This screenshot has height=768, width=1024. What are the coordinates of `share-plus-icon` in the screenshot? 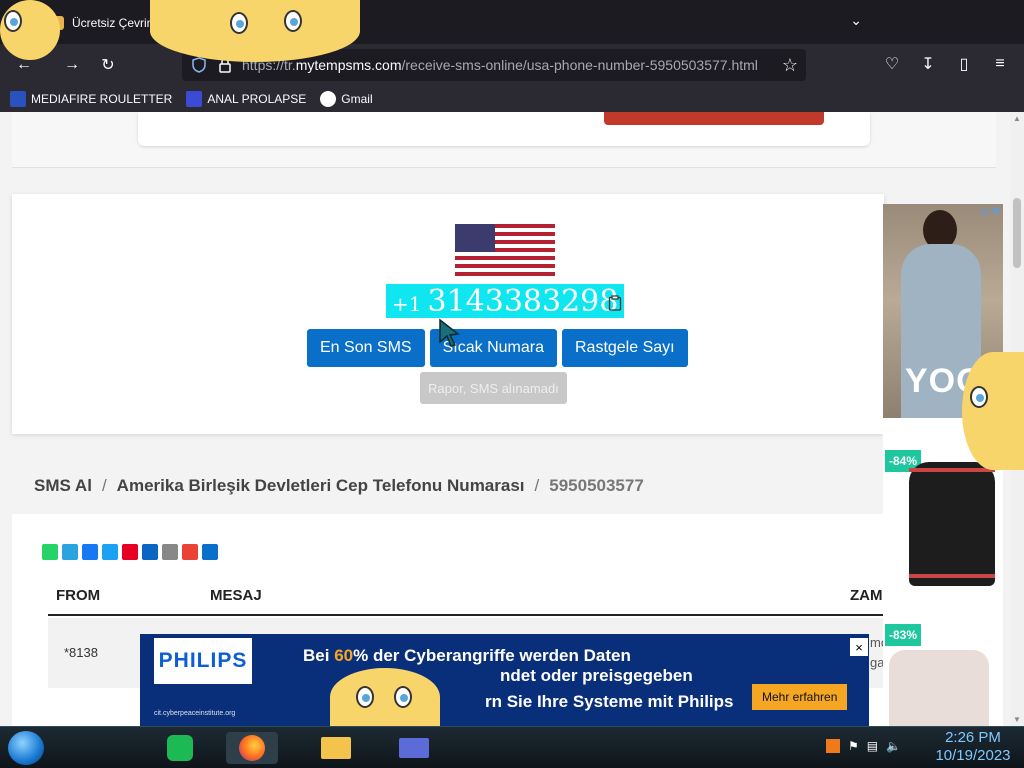 It's located at (210, 552).